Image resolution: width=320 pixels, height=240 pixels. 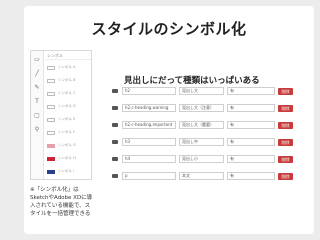 I want to click on symbol-label: シンボル E, so click(x=67, y=119).